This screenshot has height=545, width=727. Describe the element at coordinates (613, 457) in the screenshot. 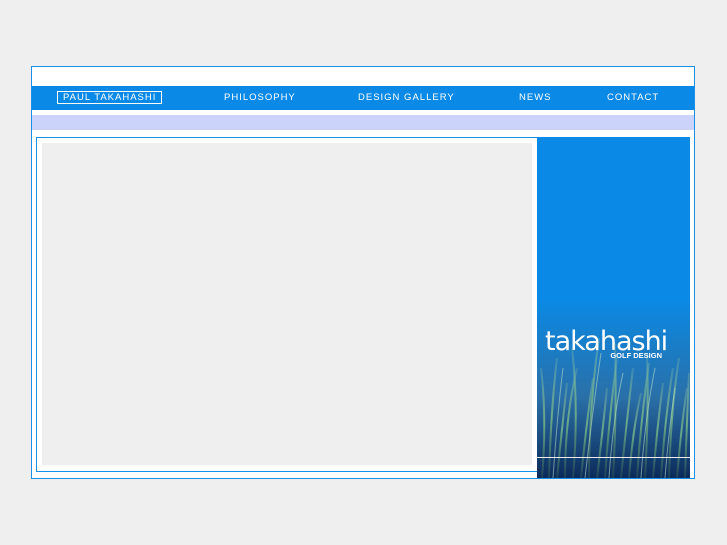

I see `sidebar-divider` at that location.